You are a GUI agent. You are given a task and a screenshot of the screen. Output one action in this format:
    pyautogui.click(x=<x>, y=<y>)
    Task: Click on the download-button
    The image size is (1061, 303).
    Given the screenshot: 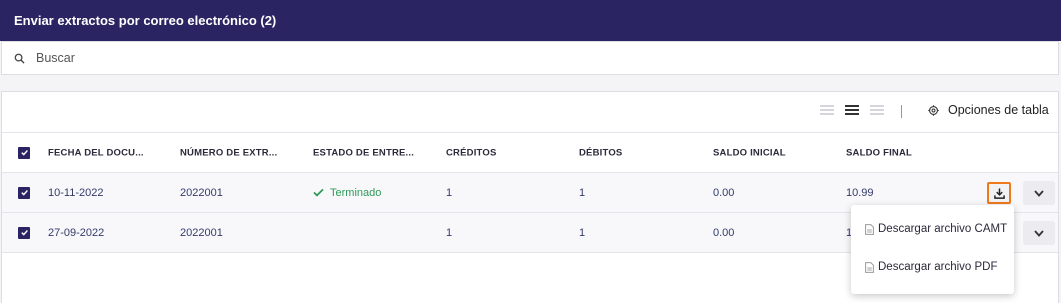 What is the action you would take?
    pyautogui.click(x=999, y=193)
    